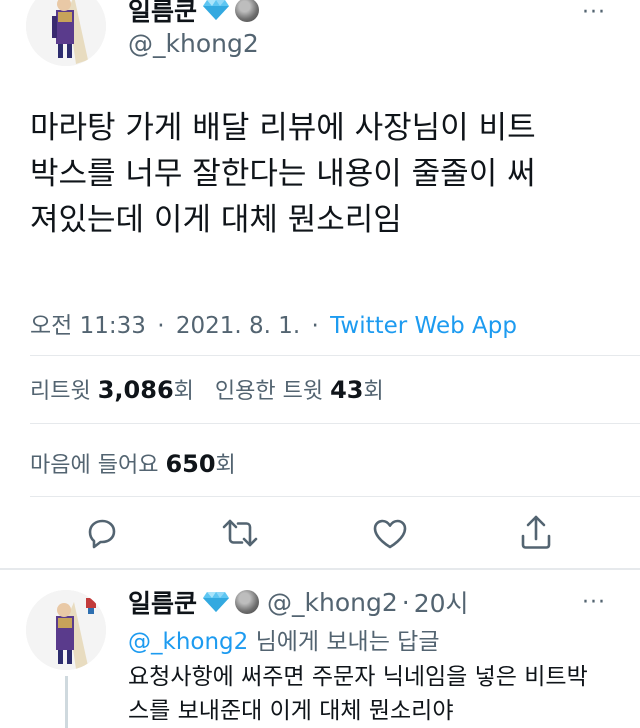 The width and height of the screenshot is (640, 728). Describe the element at coordinates (88, 326) in the screenshot. I see `tweet-time: 오전 11:33` at that location.